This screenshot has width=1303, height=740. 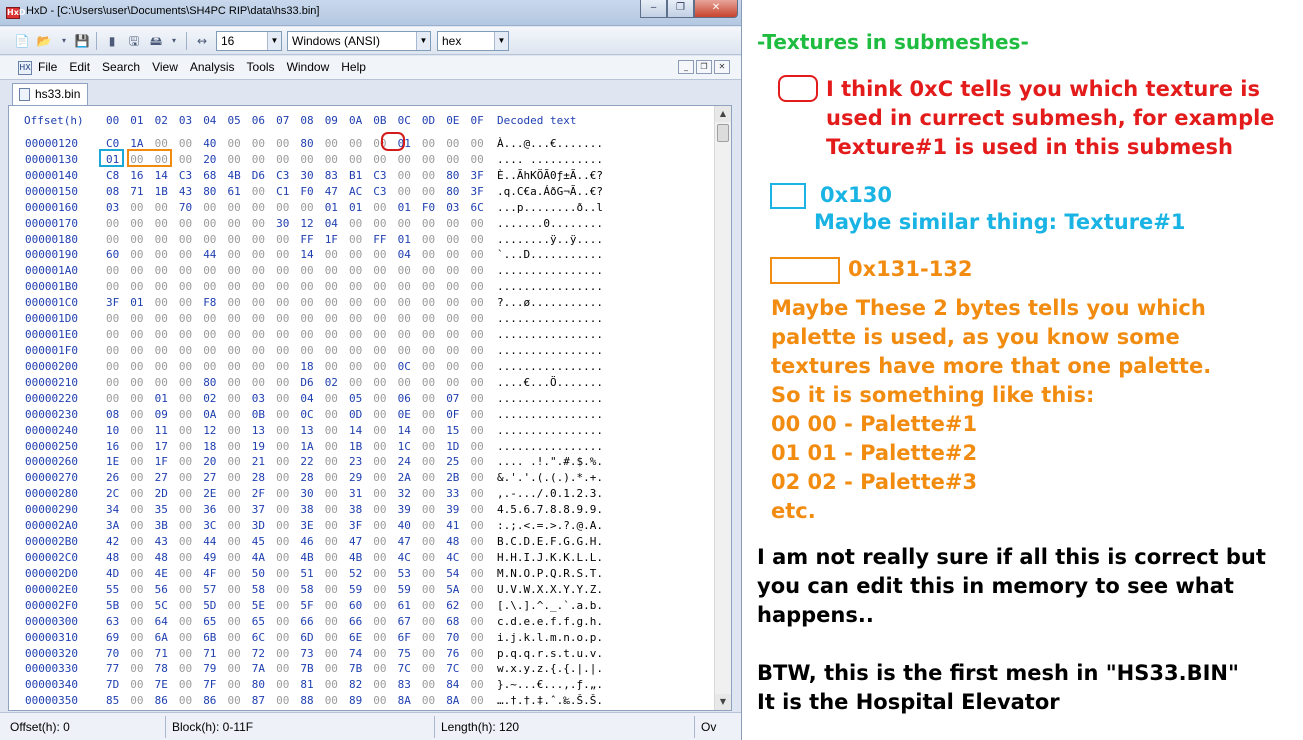 What do you see at coordinates (311, 573) in the screenshot?
I see `hex-byte: 51` at bounding box center [311, 573].